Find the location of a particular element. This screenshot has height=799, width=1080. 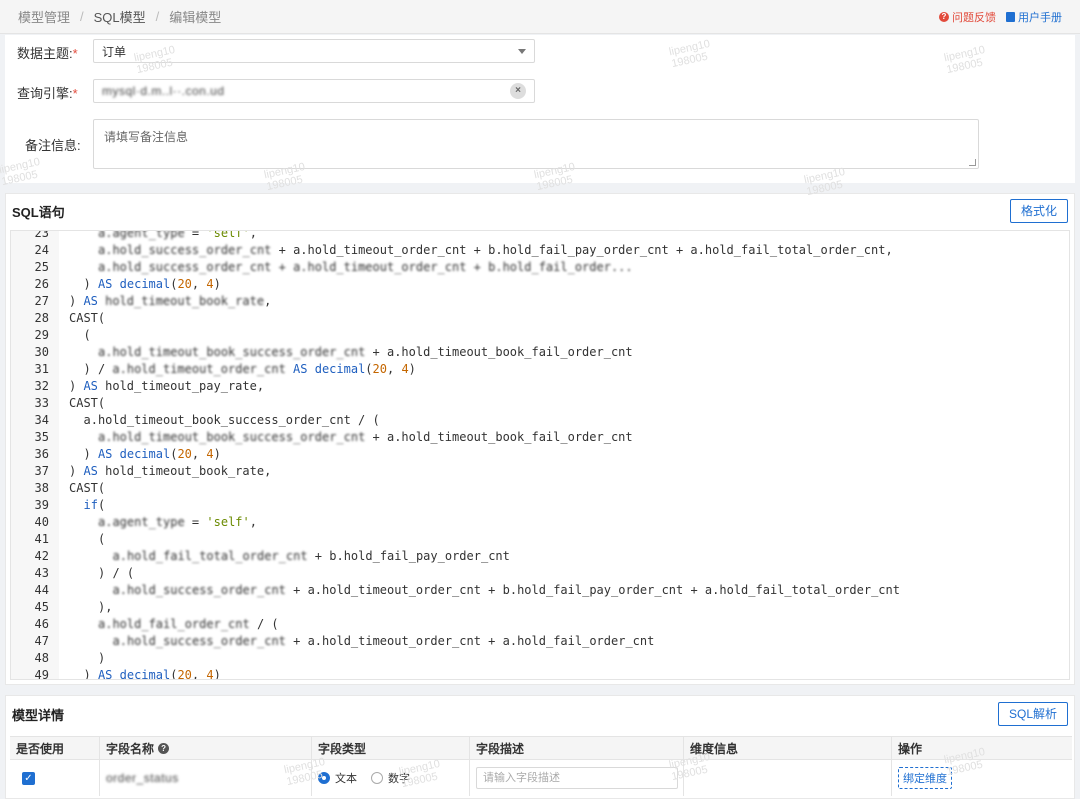

code-line: 32) AS hold_timeout_pay_rate, is located at coordinates (540, 386).